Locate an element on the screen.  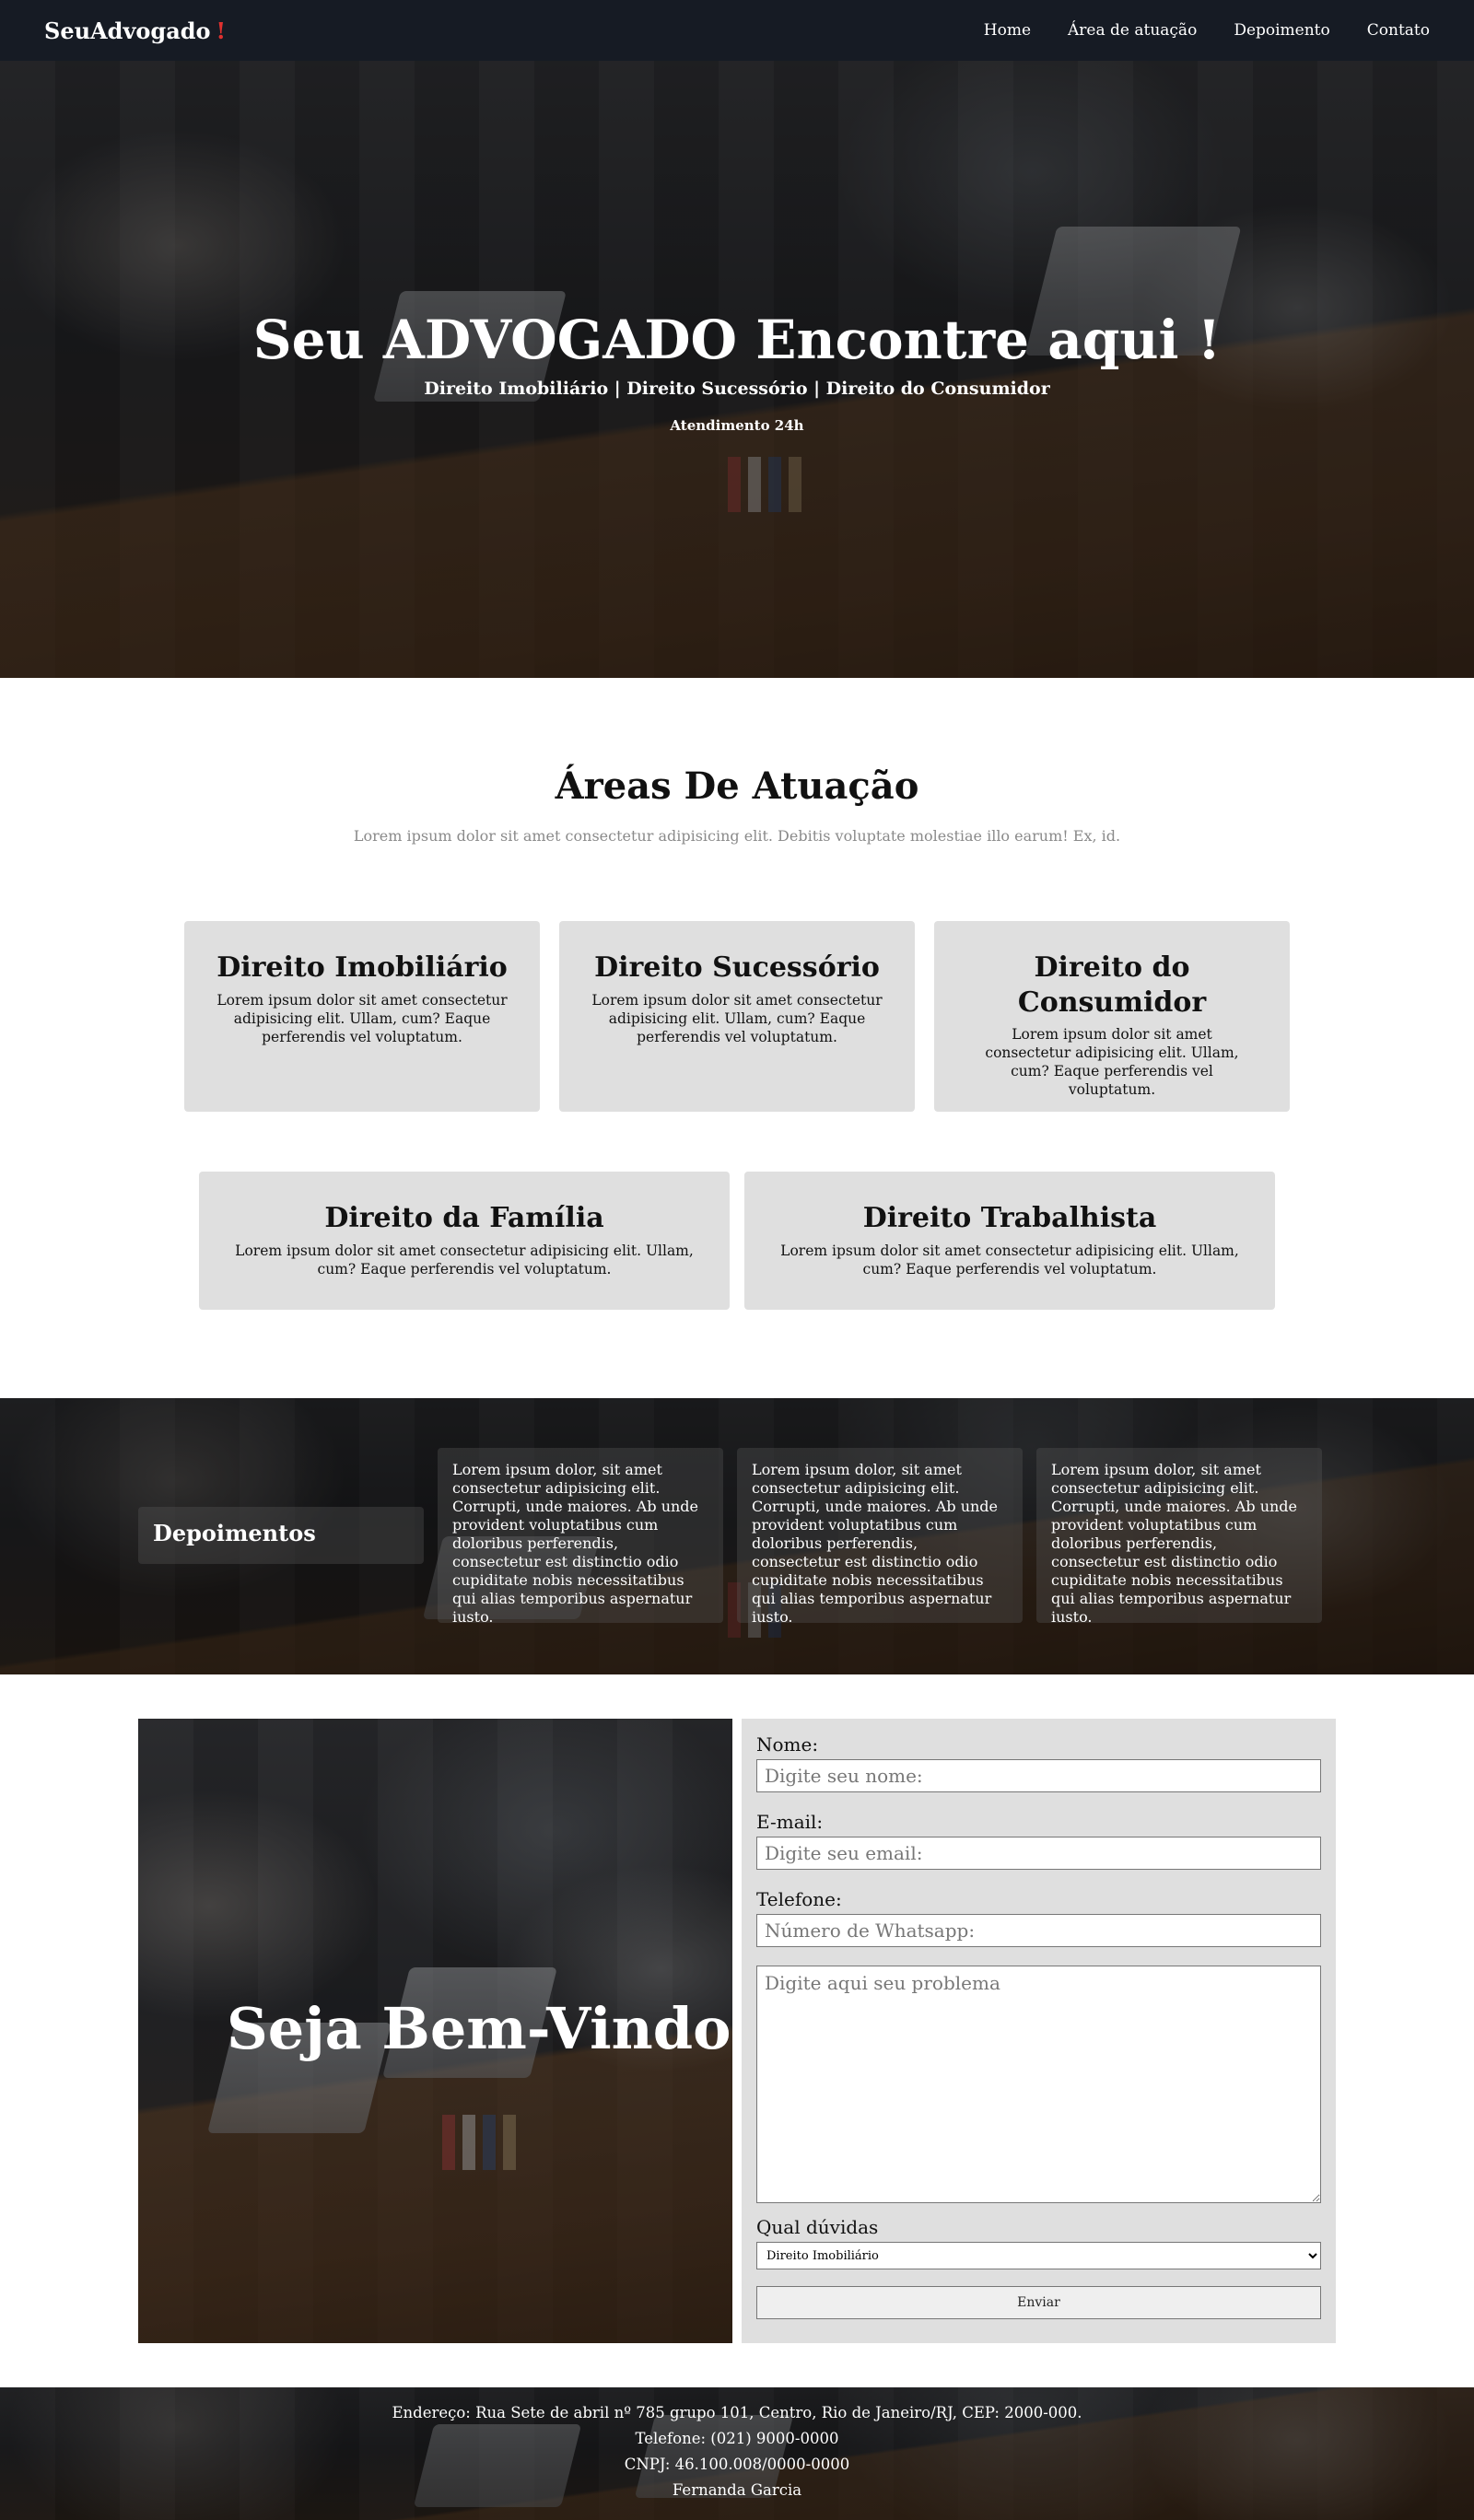
submit-button: Enviar is located at coordinates (1038, 2302).